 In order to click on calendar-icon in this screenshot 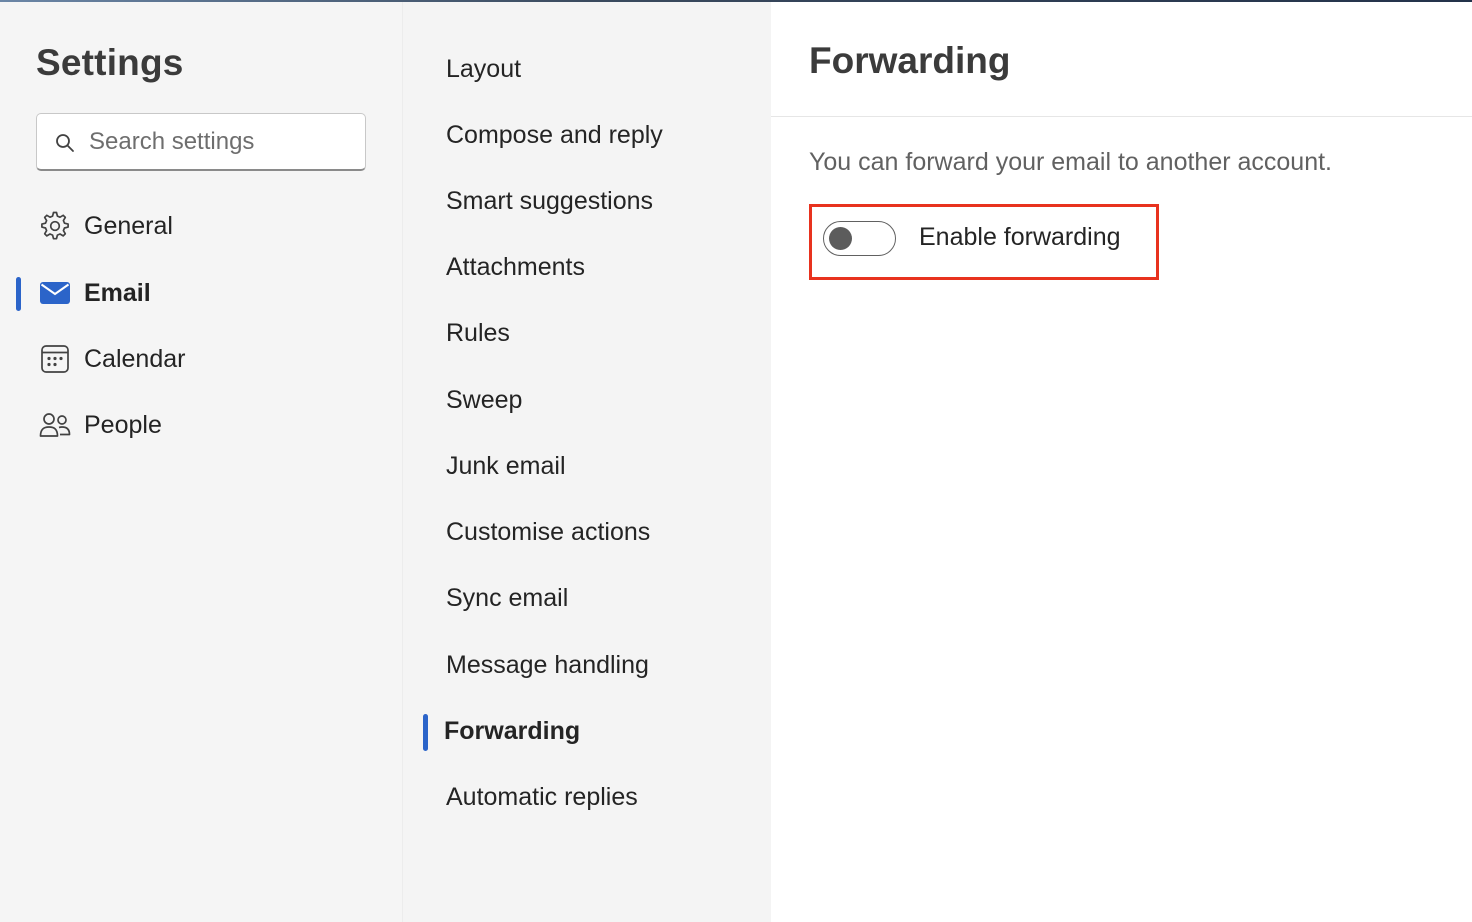, I will do `click(55, 359)`.